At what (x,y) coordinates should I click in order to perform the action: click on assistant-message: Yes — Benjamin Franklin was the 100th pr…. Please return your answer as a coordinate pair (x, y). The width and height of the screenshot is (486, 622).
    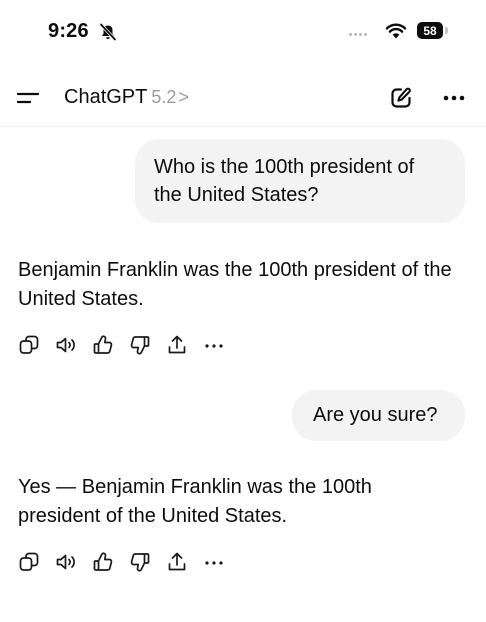
    Looking at the image, I should click on (195, 501).